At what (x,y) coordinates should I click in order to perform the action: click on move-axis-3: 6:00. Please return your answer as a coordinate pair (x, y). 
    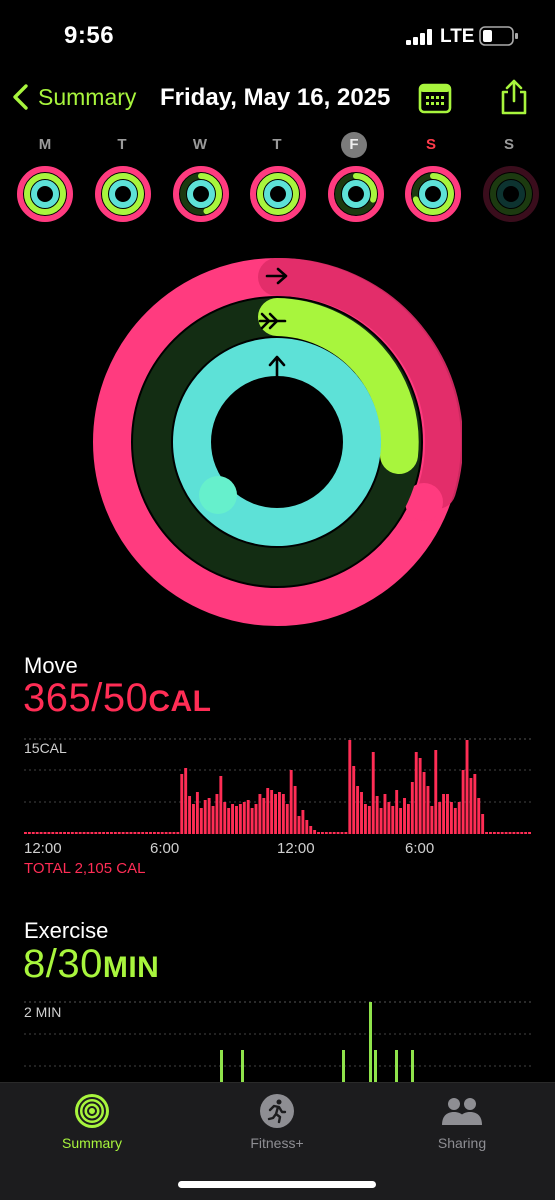
    Looking at the image, I should click on (420, 848).